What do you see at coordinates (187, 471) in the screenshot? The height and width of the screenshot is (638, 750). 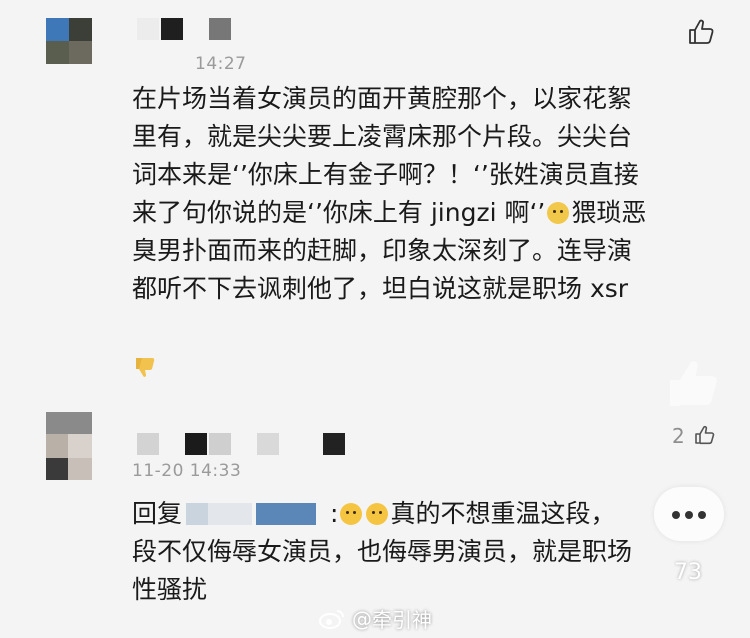 I see `comment-time: 11-20 14:33` at bounding box center [187, 471].